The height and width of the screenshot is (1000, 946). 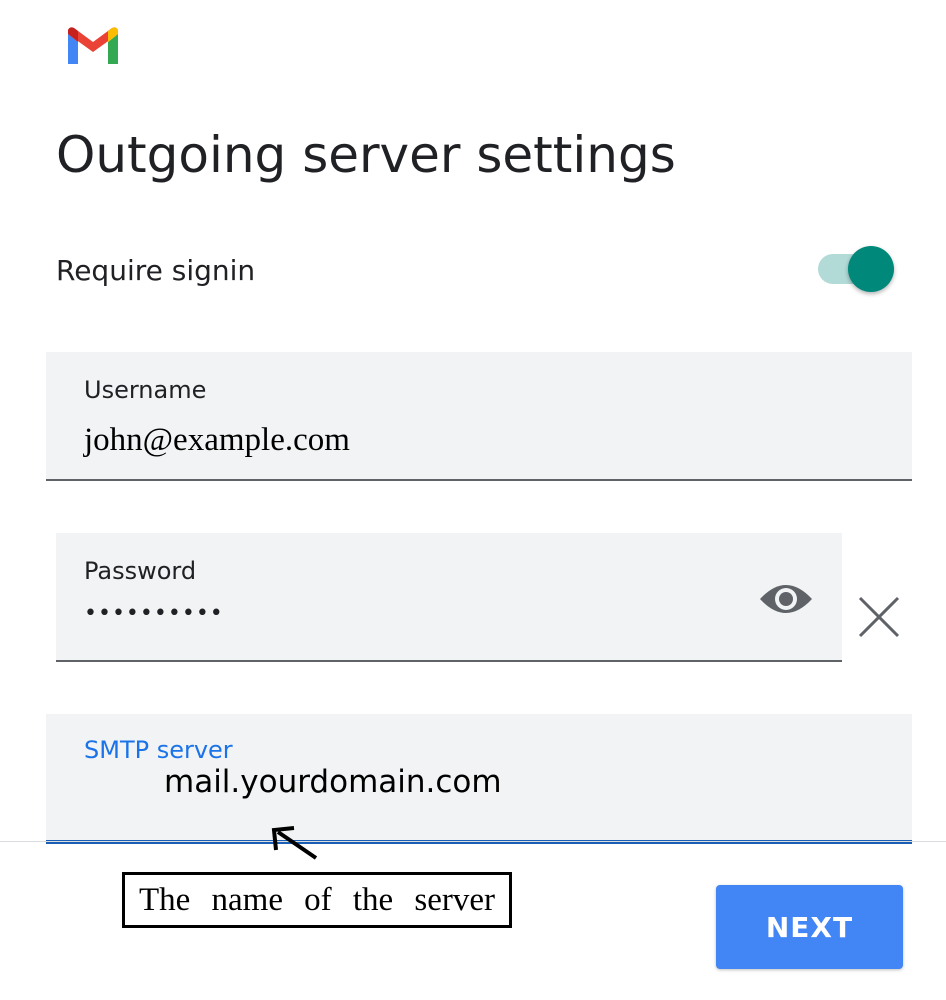 I want to click on require-signin-toggle, so click(x=857, y=270).